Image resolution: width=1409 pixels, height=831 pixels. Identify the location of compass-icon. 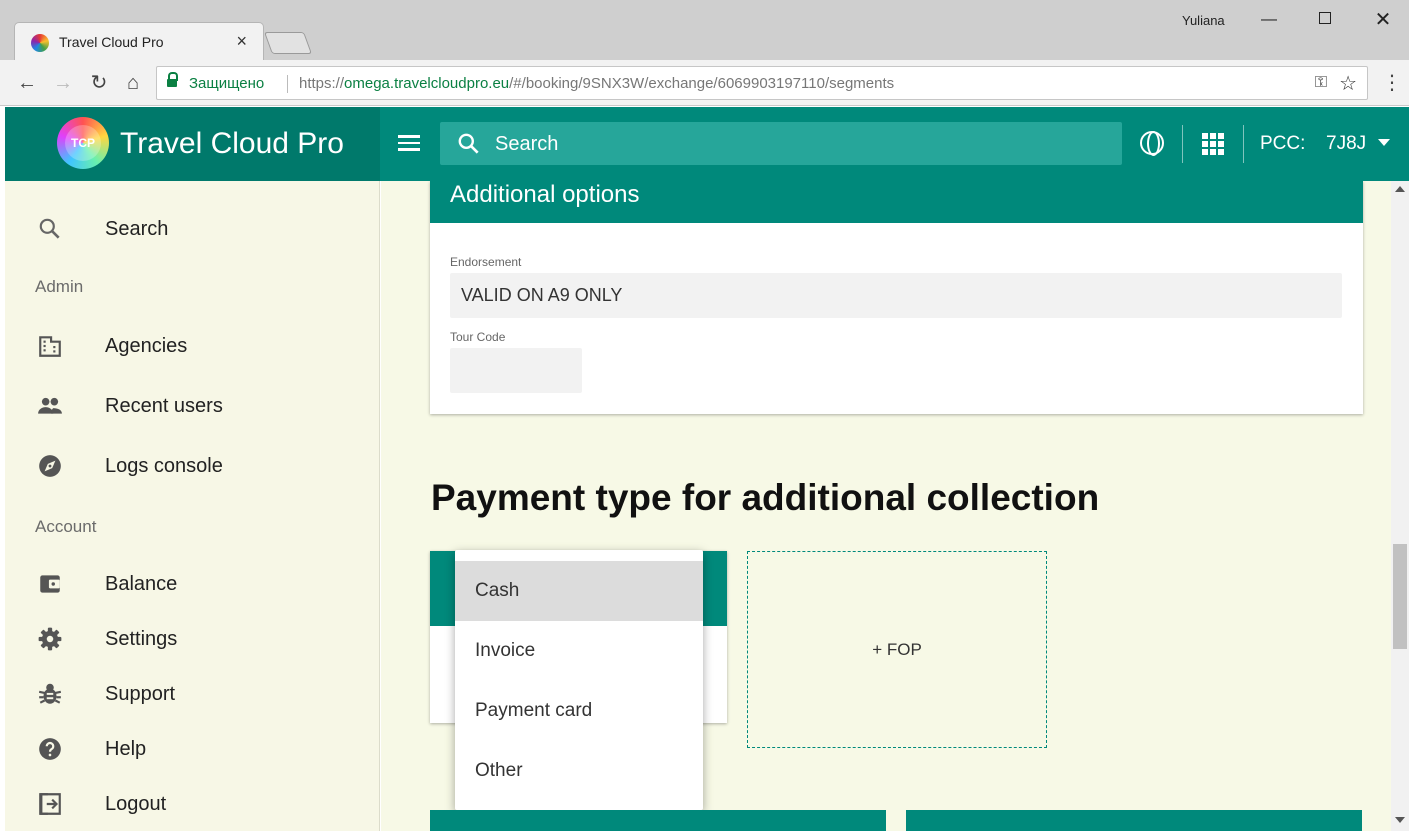
(50, 466).